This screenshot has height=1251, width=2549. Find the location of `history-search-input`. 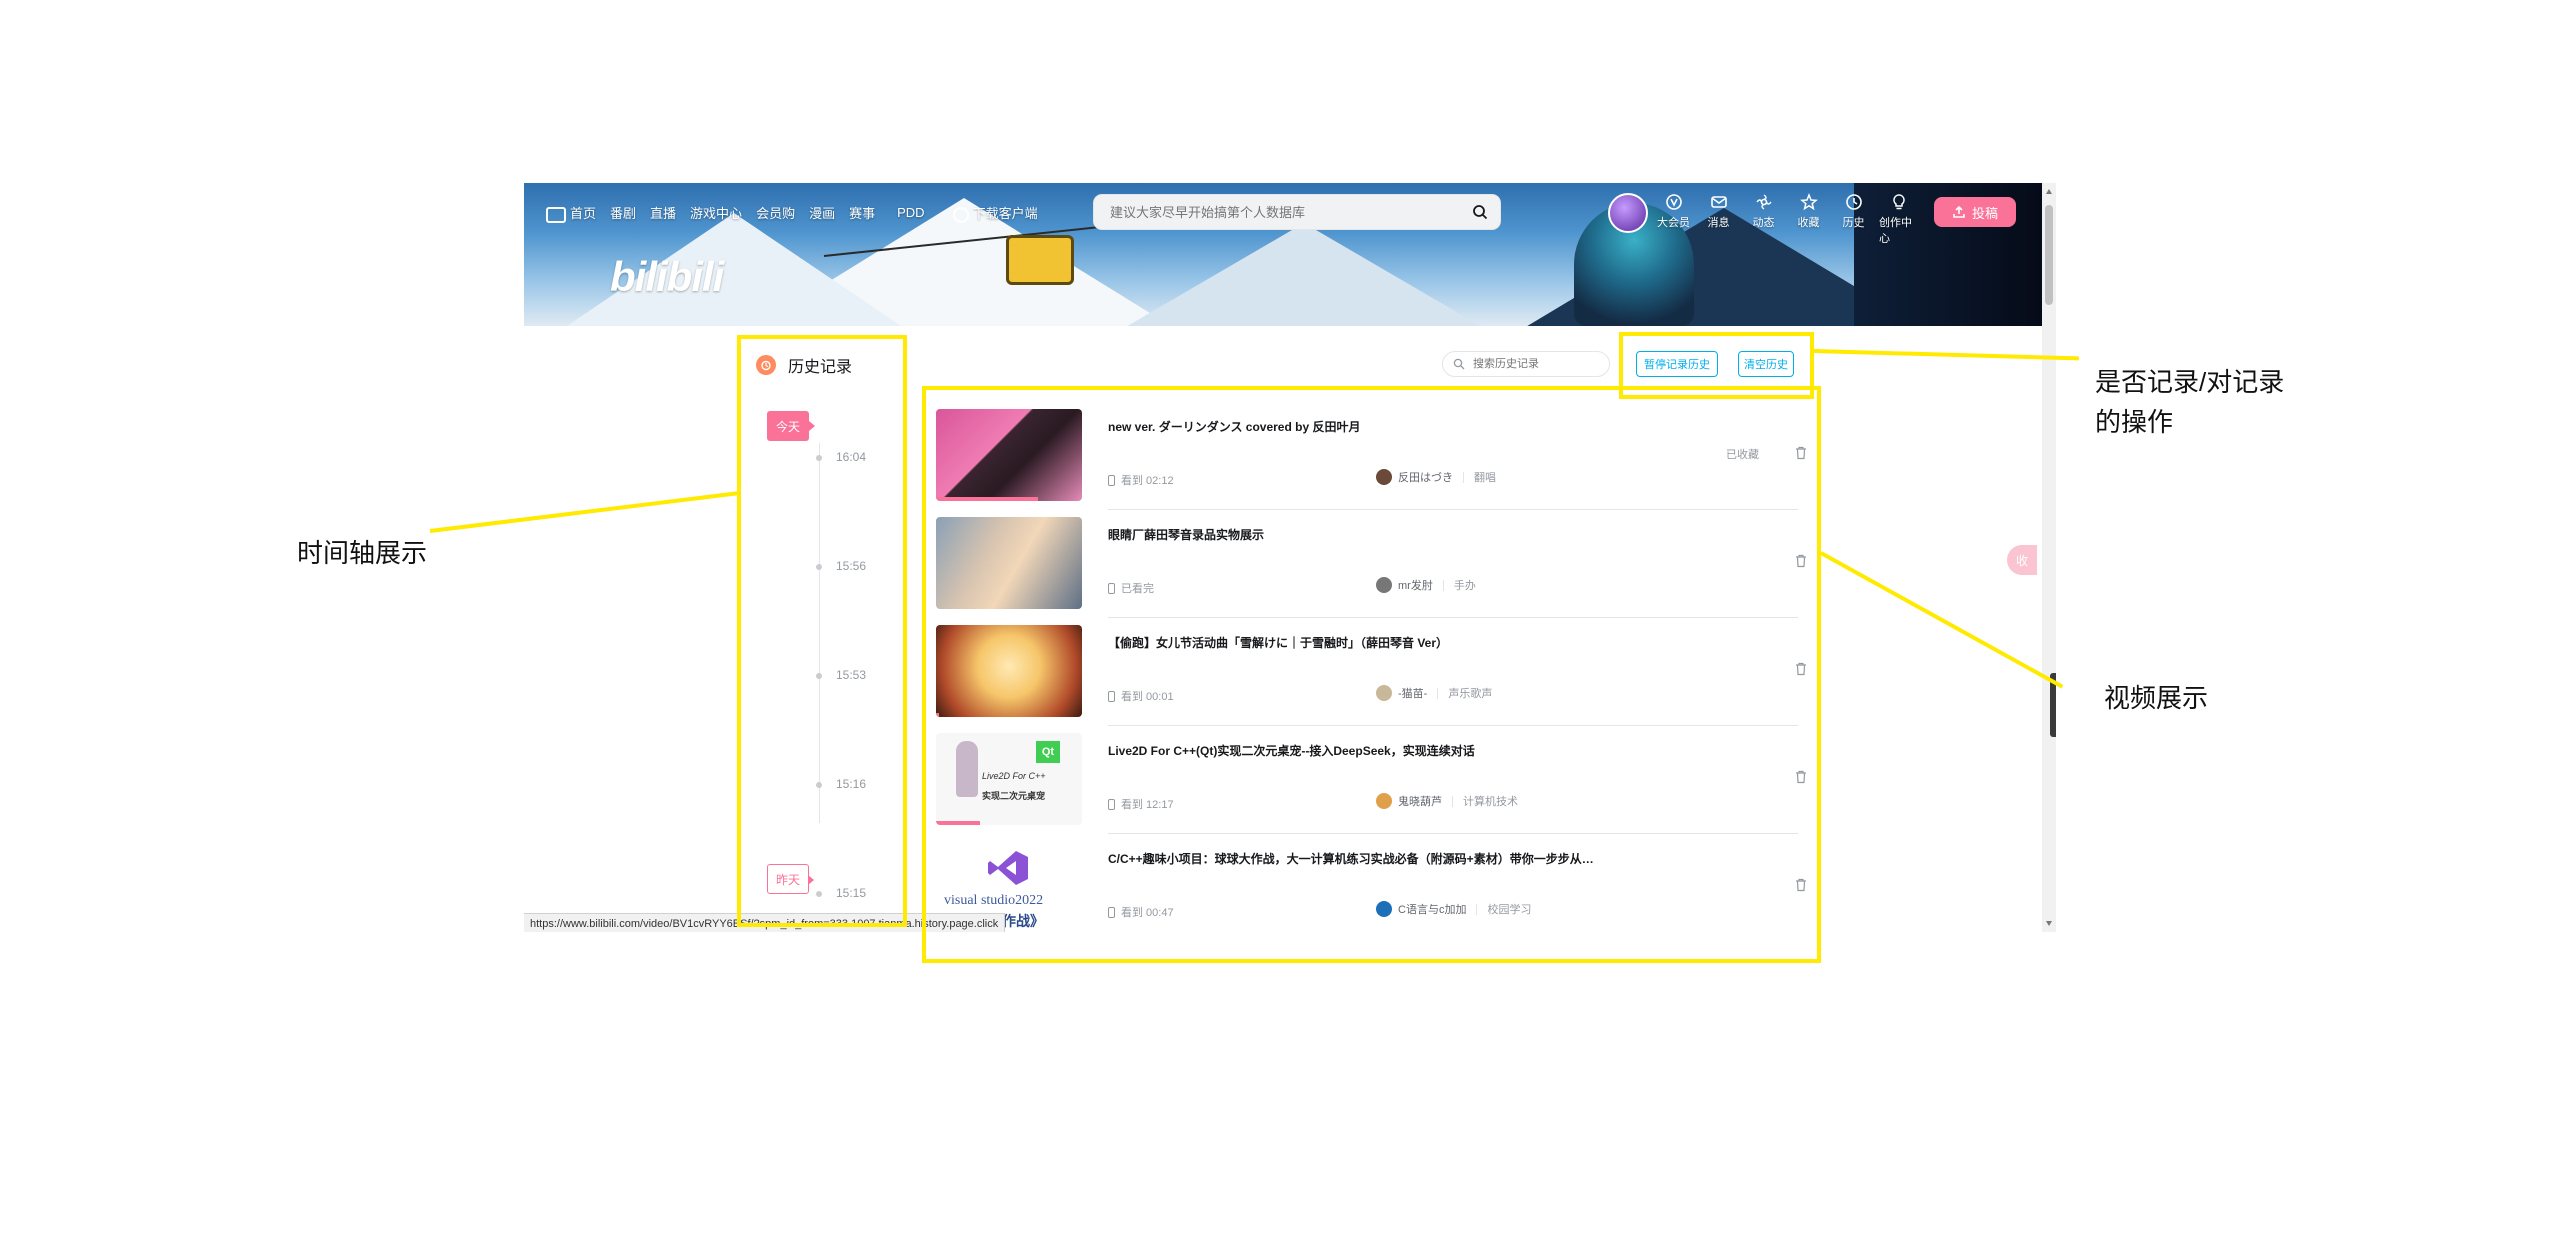

history-search-input is located at coordinates (1528, 364).